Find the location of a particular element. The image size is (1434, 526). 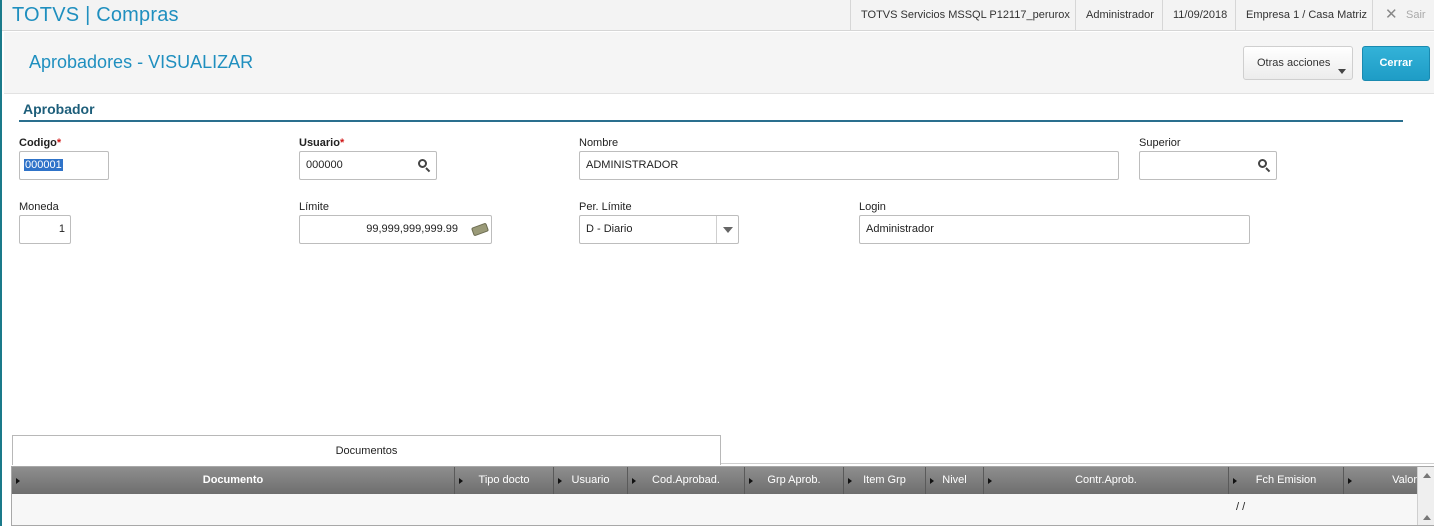

col-header-contr-aprob: Contr.Aprob. is located at coordinates (1106, 480).